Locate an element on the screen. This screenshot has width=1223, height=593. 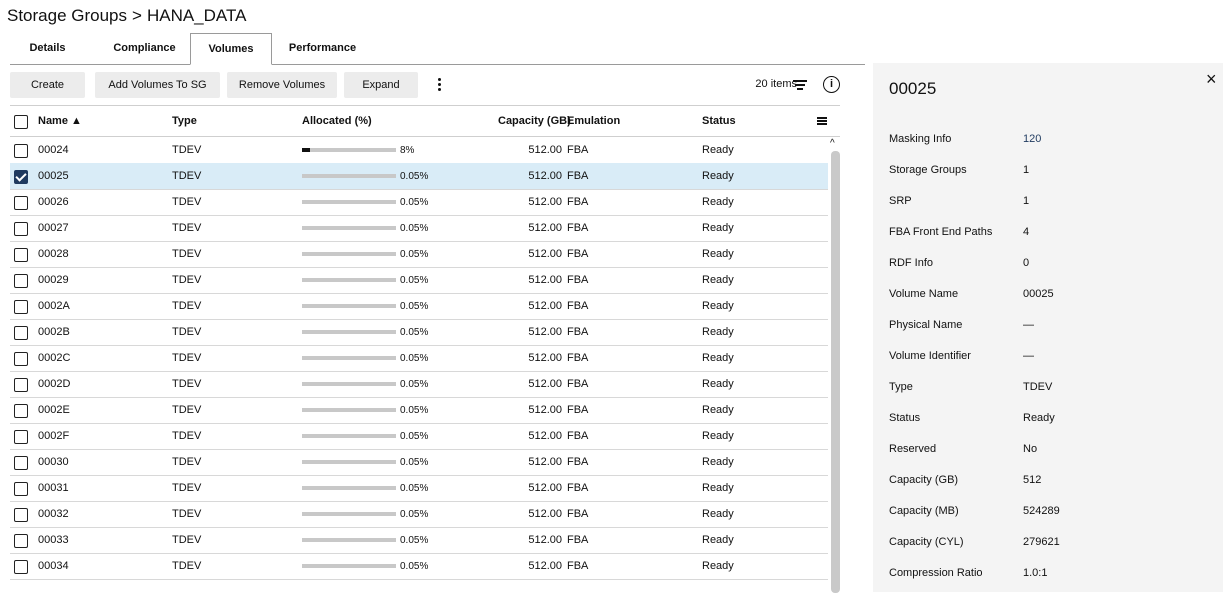
volume-name: 00025 is located at coordinates (53, 176).